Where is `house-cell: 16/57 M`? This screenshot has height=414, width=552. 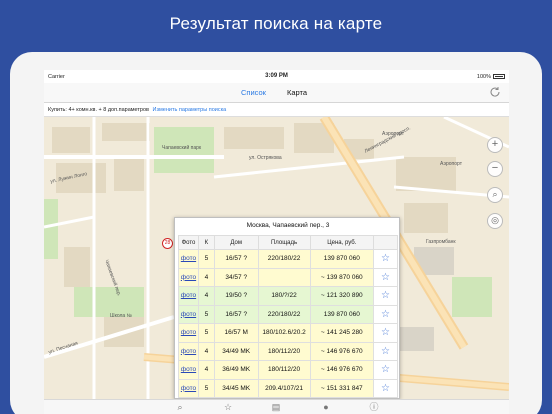 house-cell: 16/57 M is located at coordinates (236, 333).